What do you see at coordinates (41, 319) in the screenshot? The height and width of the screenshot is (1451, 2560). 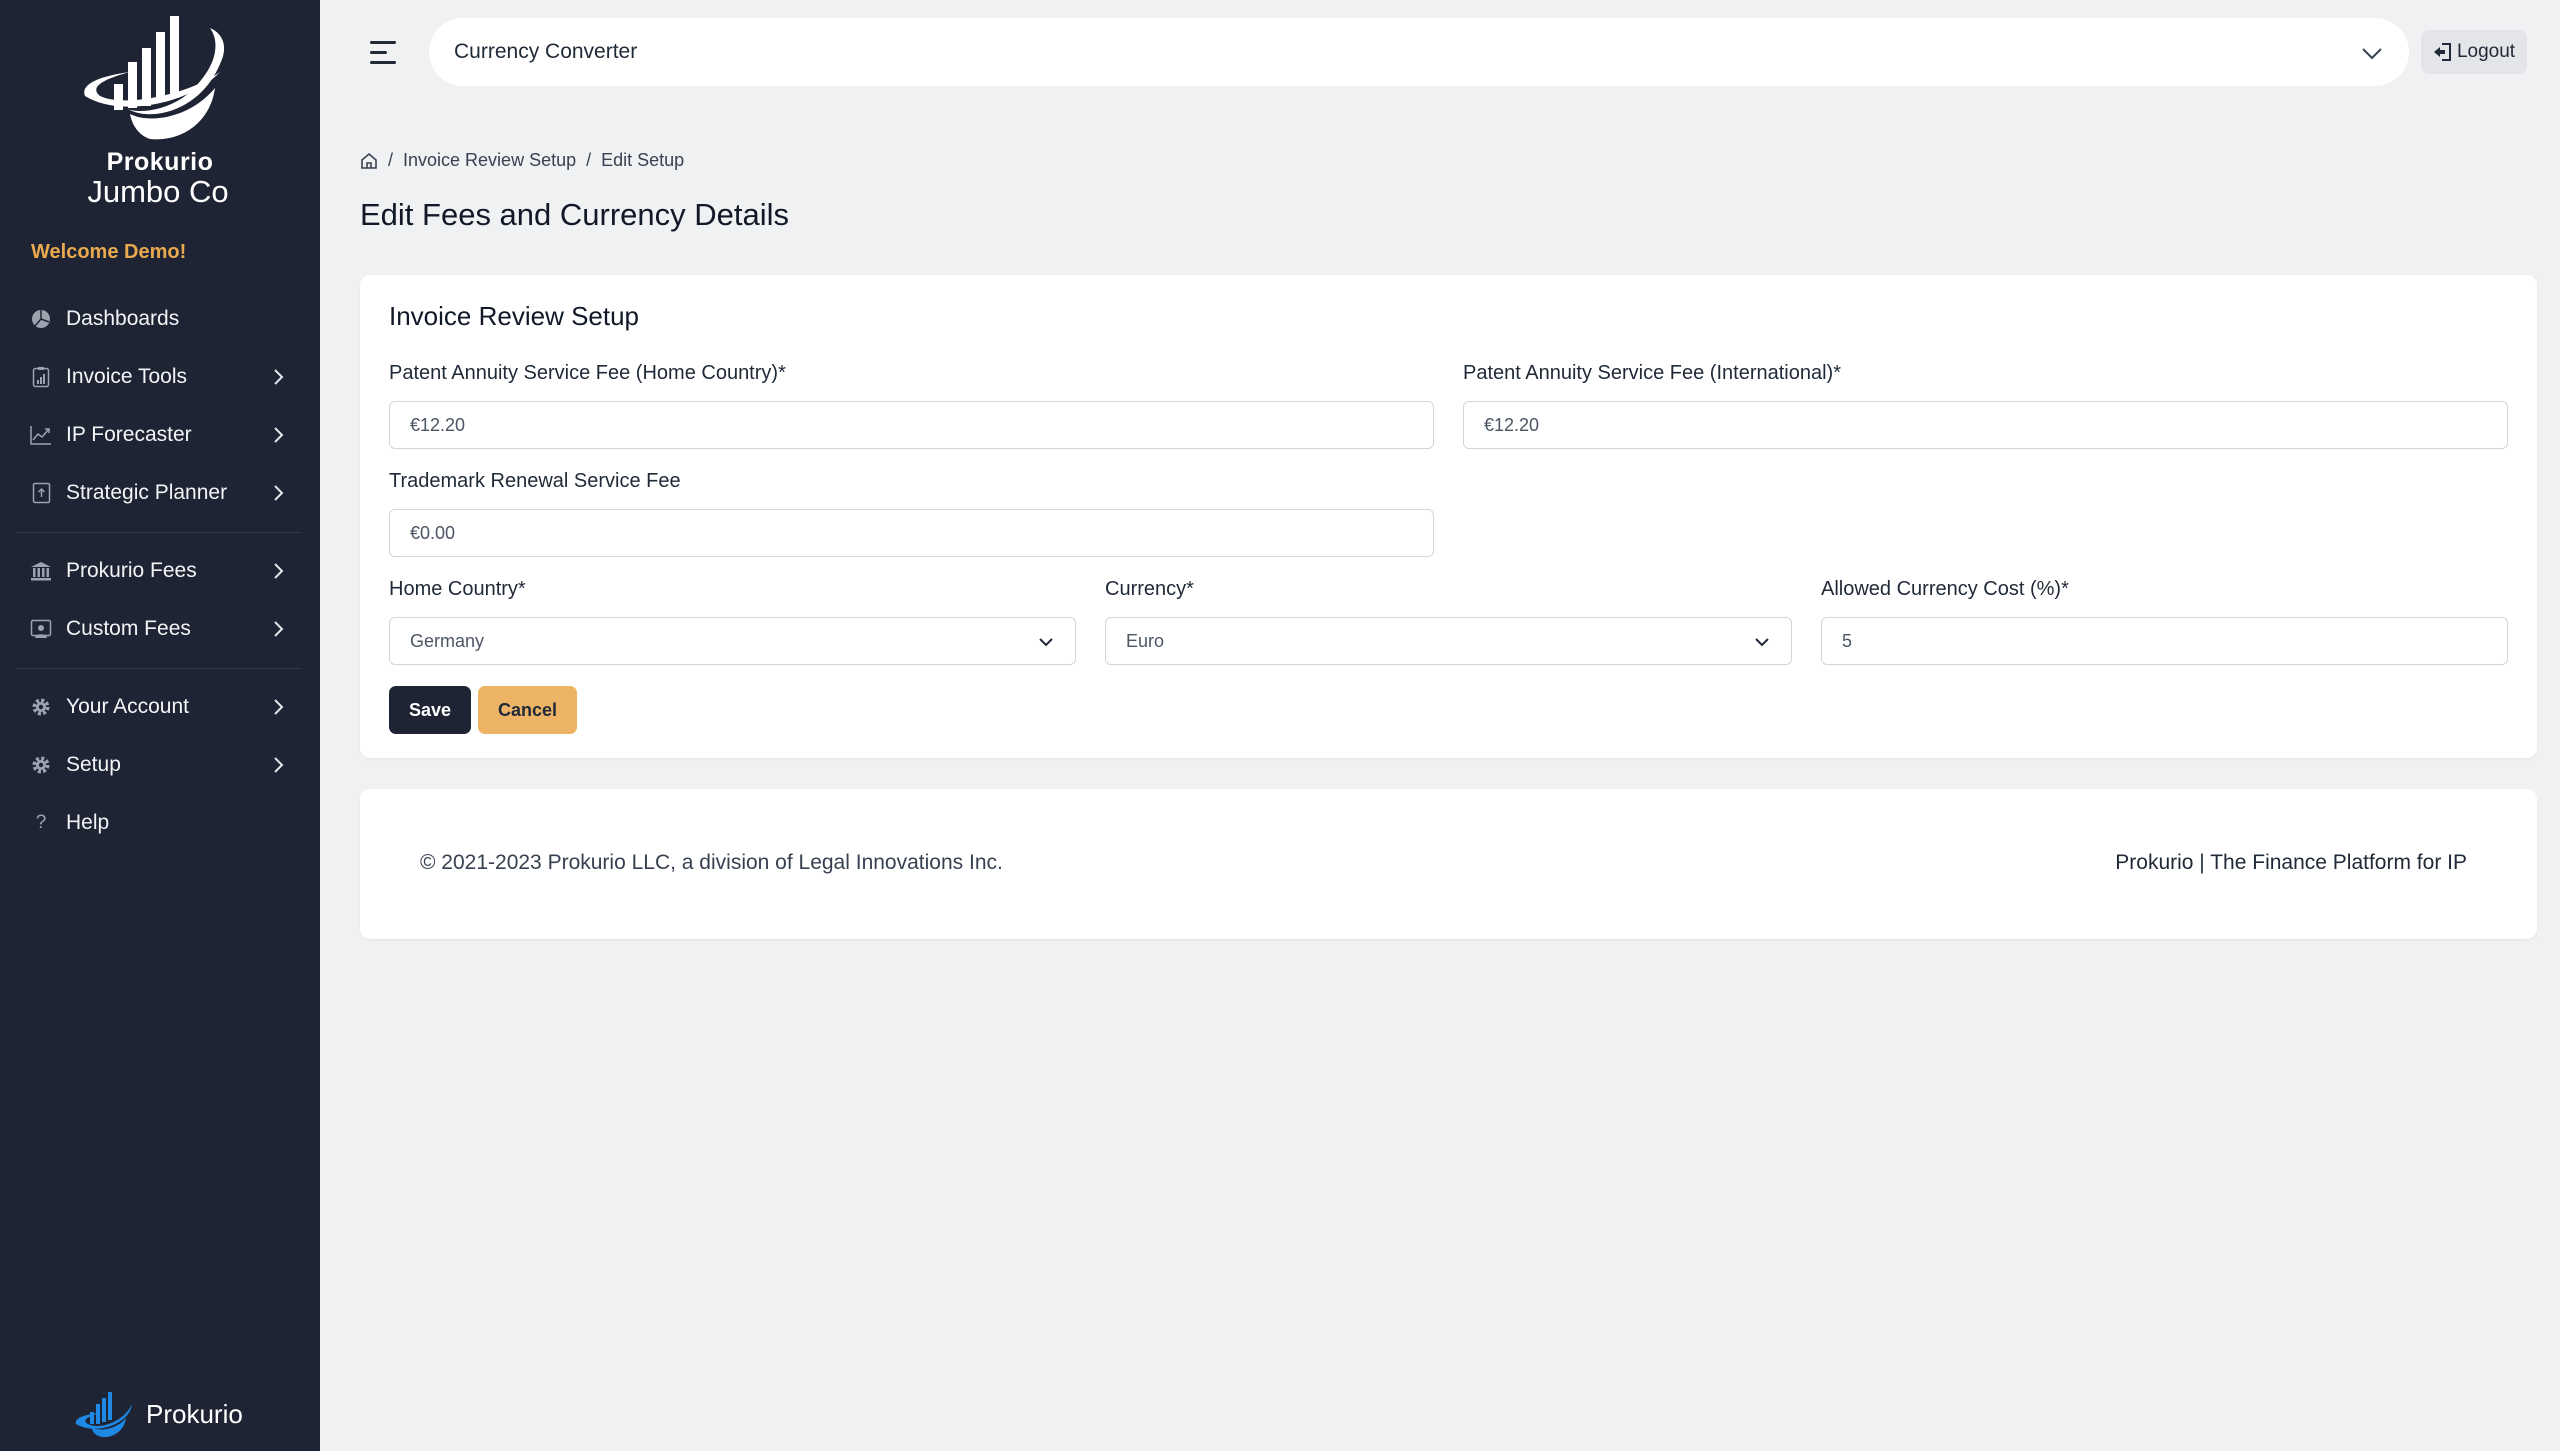 I see `pie-chart-icon` at bounding box center [41, 319].